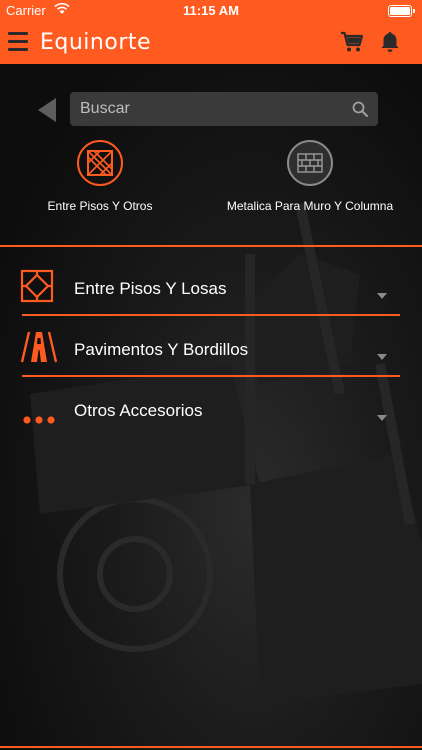  What do you see at coordinates (39, 408) in the screenshot?
I see `dots-icon` at bounding box center [39, 408].